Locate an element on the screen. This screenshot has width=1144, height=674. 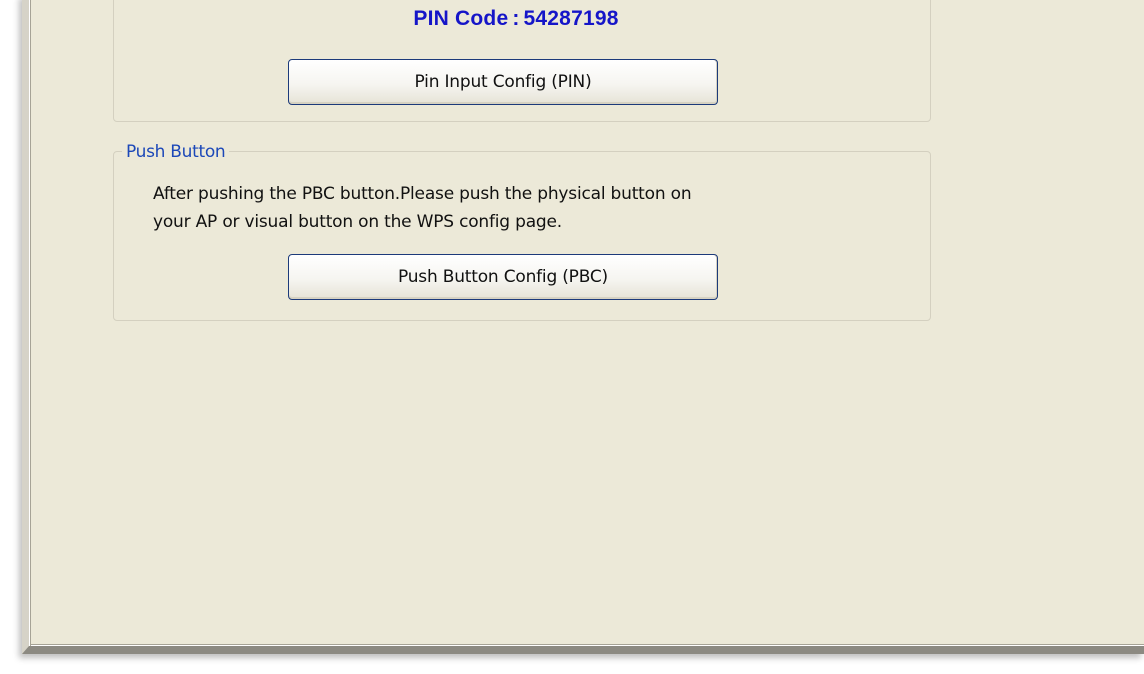
pin-input-config-button: Pin Input Config (PIN) is located at coordinates (503, 82).